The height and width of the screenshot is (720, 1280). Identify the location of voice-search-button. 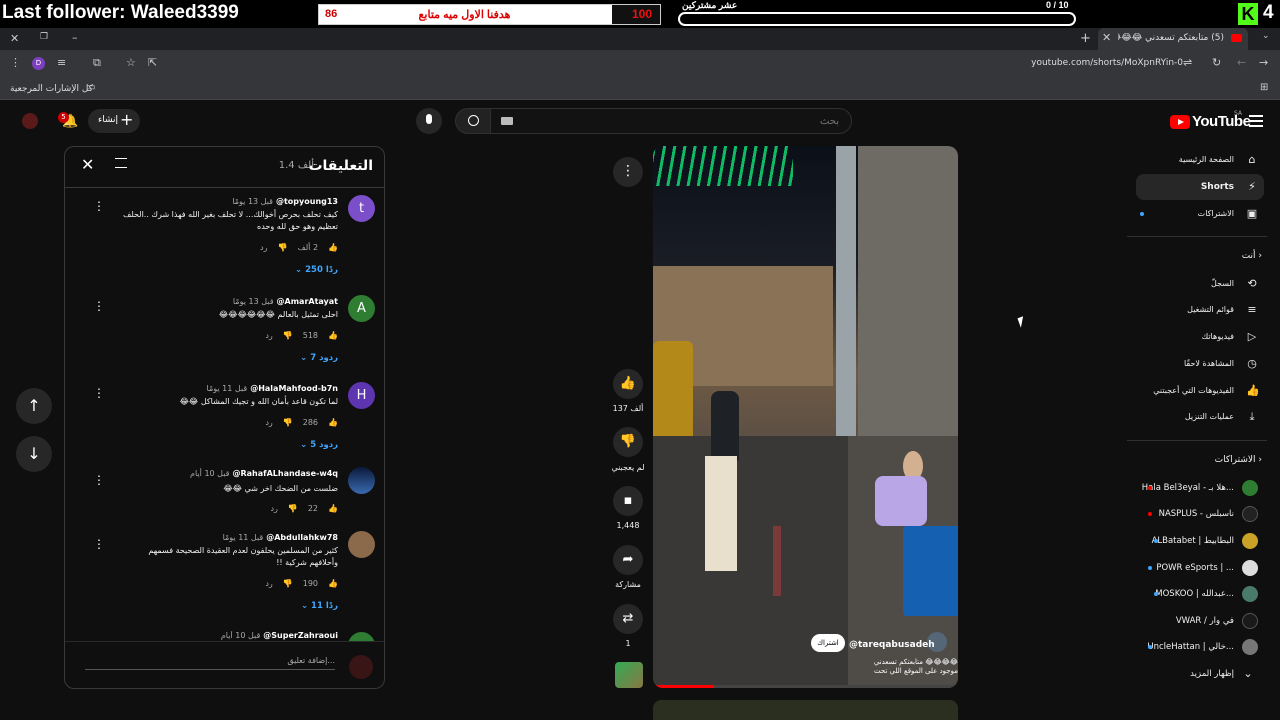
(429, 121).